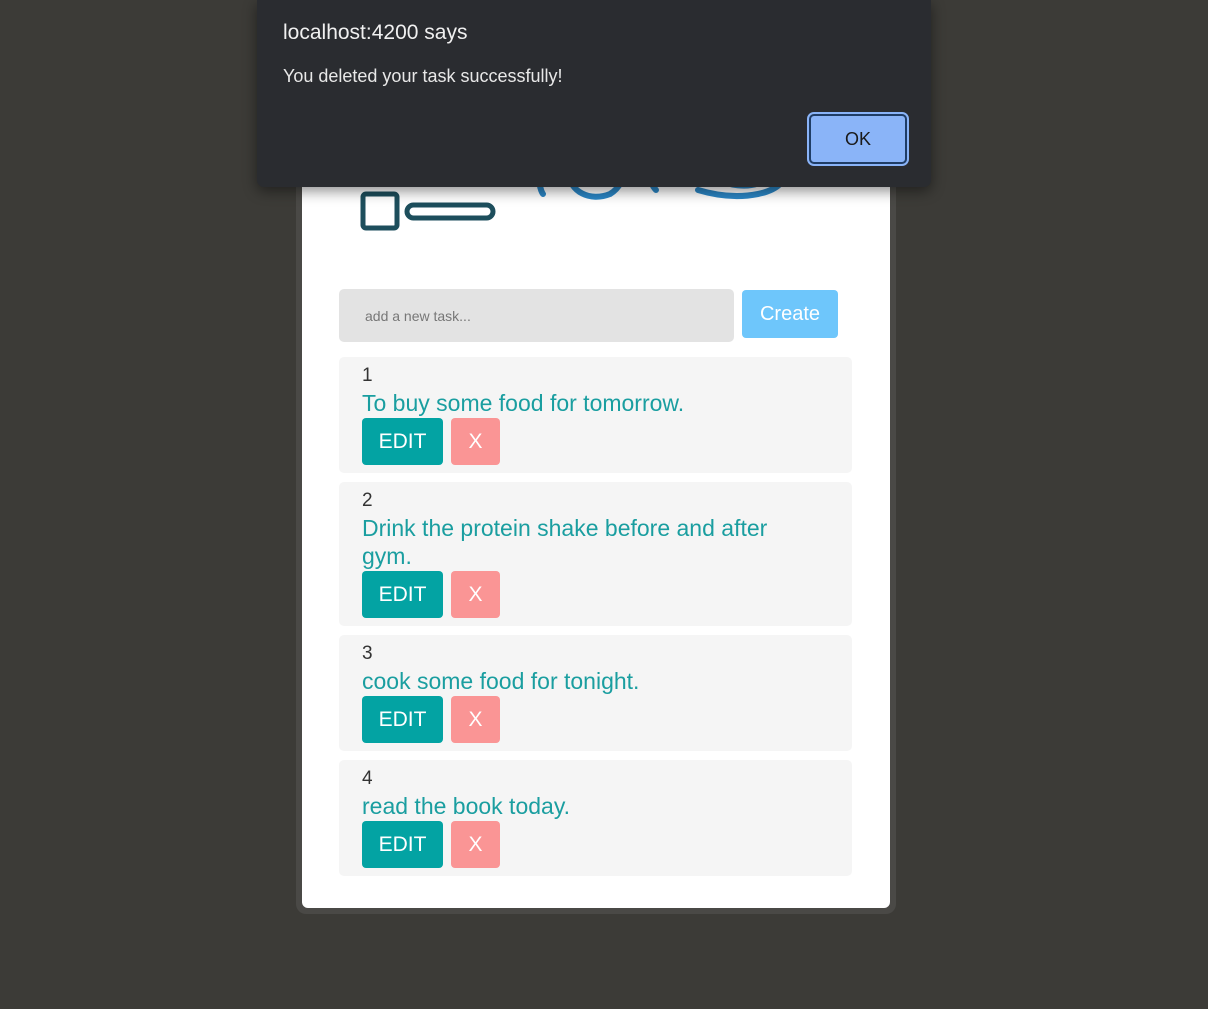 This screenshot has height=1009, width=1208. I want to click on dialog-title: localhost:4200 says, so click(375, 32).